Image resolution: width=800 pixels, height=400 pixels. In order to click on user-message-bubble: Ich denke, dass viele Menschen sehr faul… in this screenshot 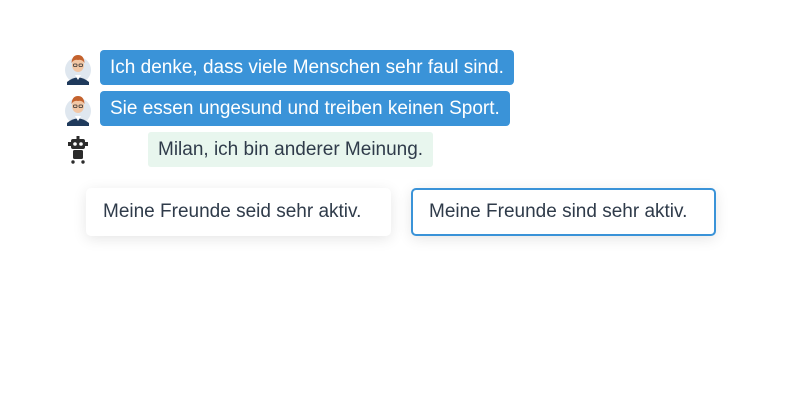, I will do `click(307, 67)`.